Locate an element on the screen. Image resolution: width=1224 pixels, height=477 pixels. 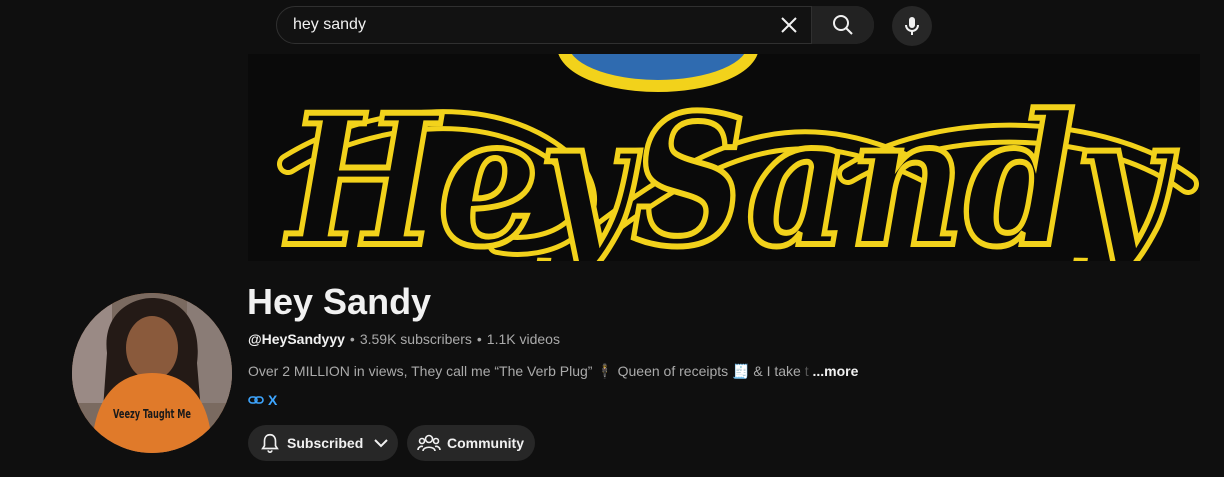
community-button: Community is located at coordinates (471, 443).